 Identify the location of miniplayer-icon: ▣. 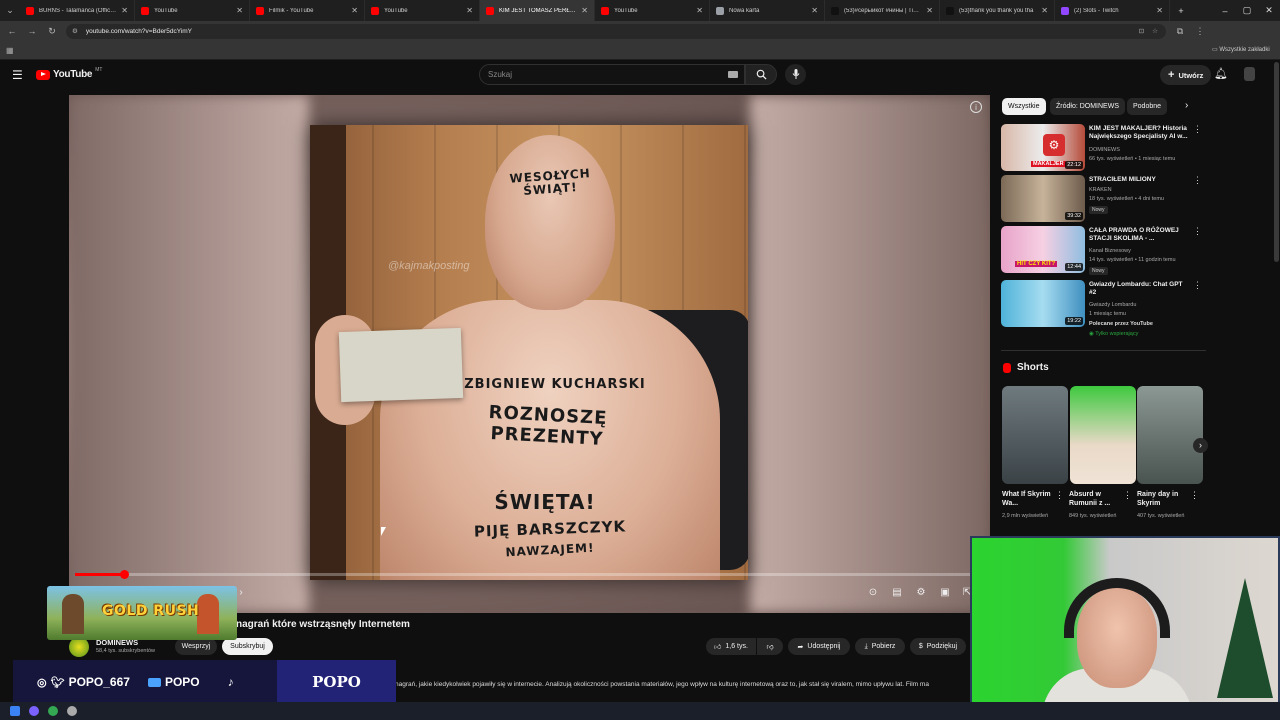
(945, 594).